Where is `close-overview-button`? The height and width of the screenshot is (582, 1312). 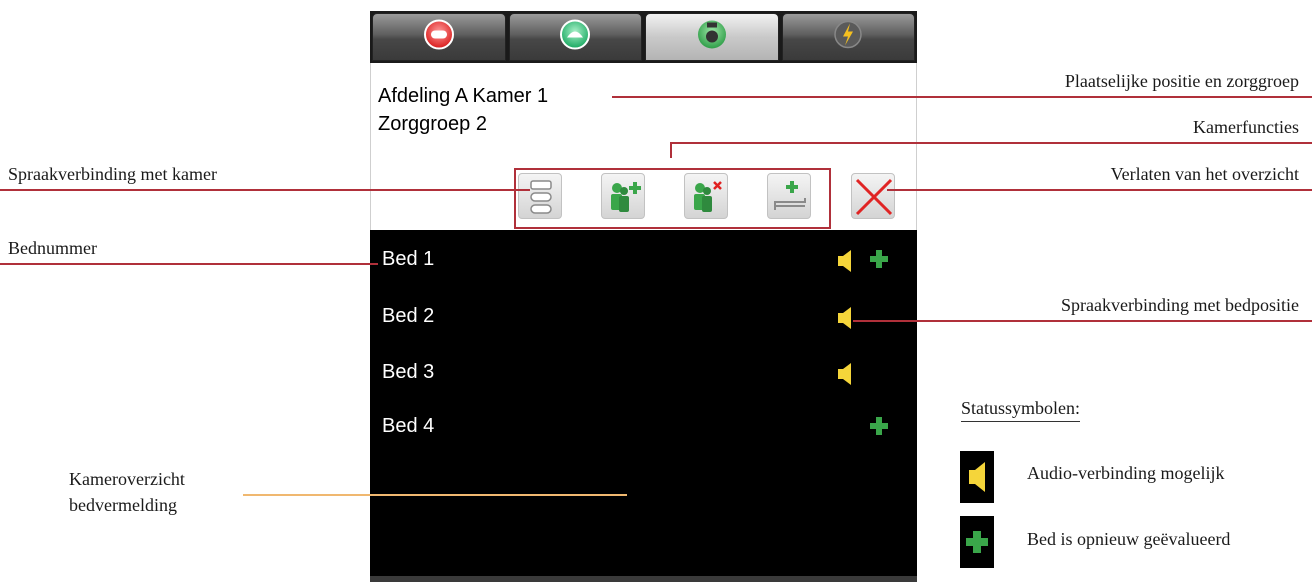 close-overview-button is located at coordinates (873, 196).